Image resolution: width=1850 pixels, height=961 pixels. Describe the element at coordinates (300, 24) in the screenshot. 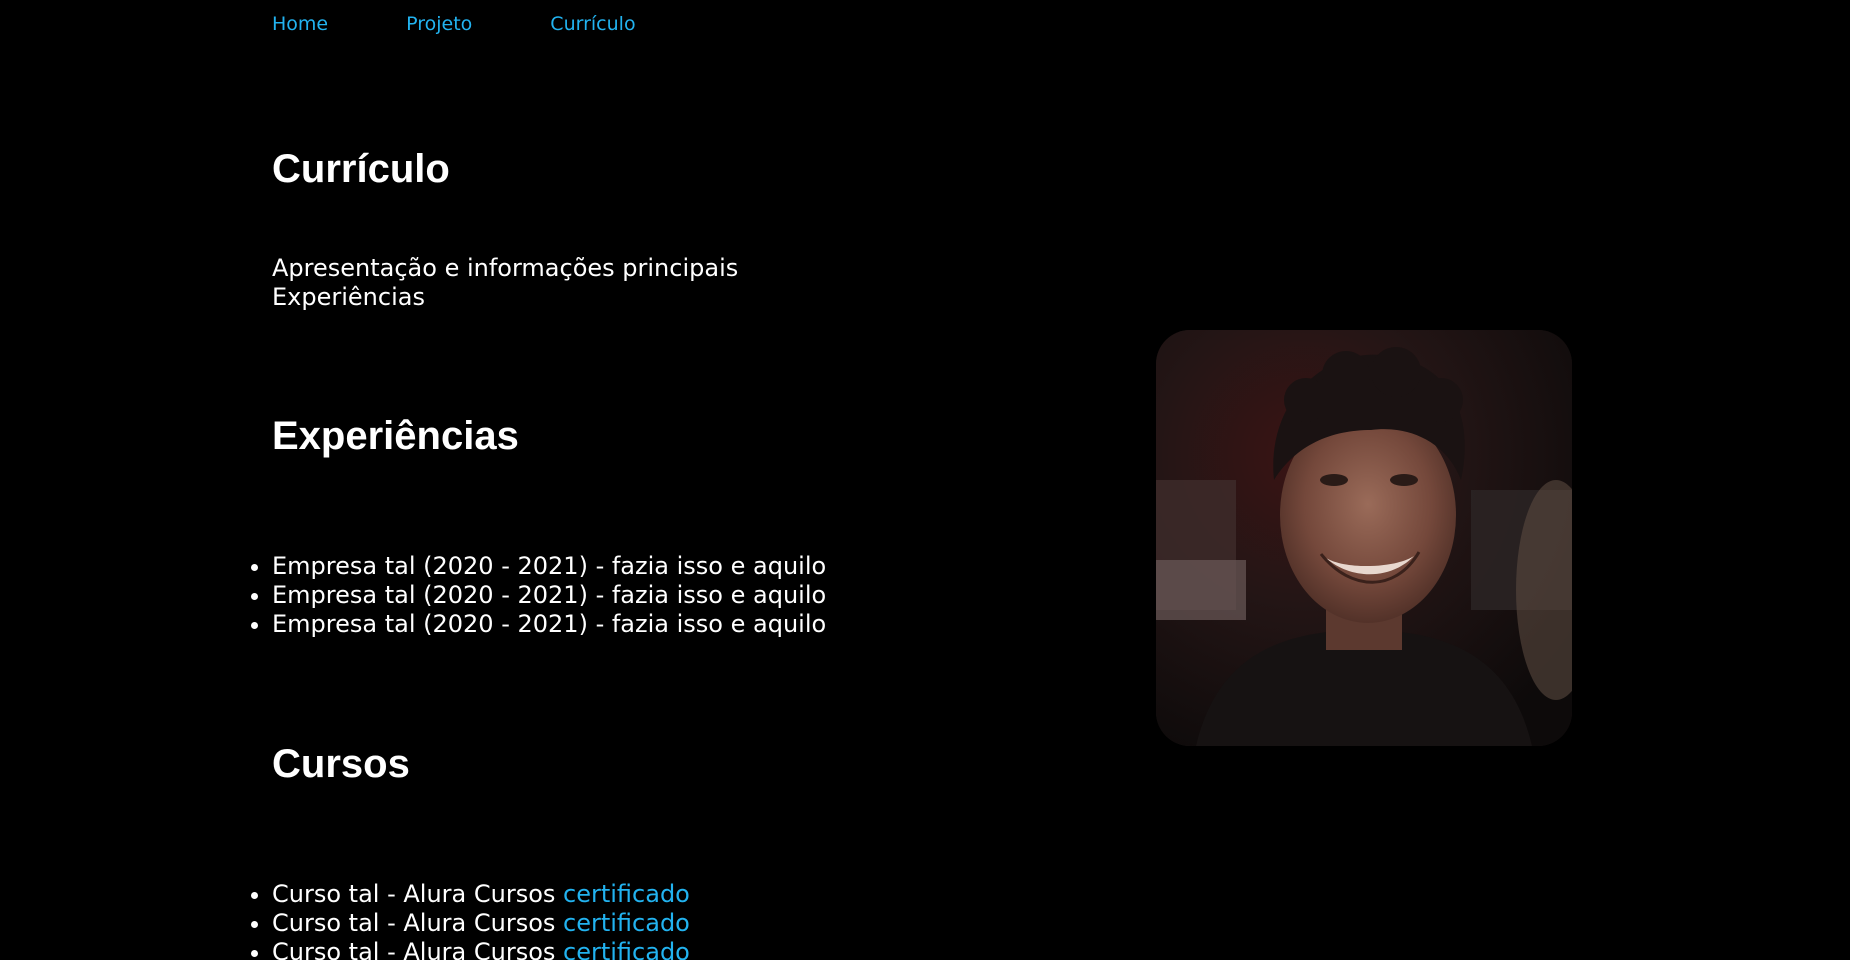

I see `nav-home-link: Home` at that location.